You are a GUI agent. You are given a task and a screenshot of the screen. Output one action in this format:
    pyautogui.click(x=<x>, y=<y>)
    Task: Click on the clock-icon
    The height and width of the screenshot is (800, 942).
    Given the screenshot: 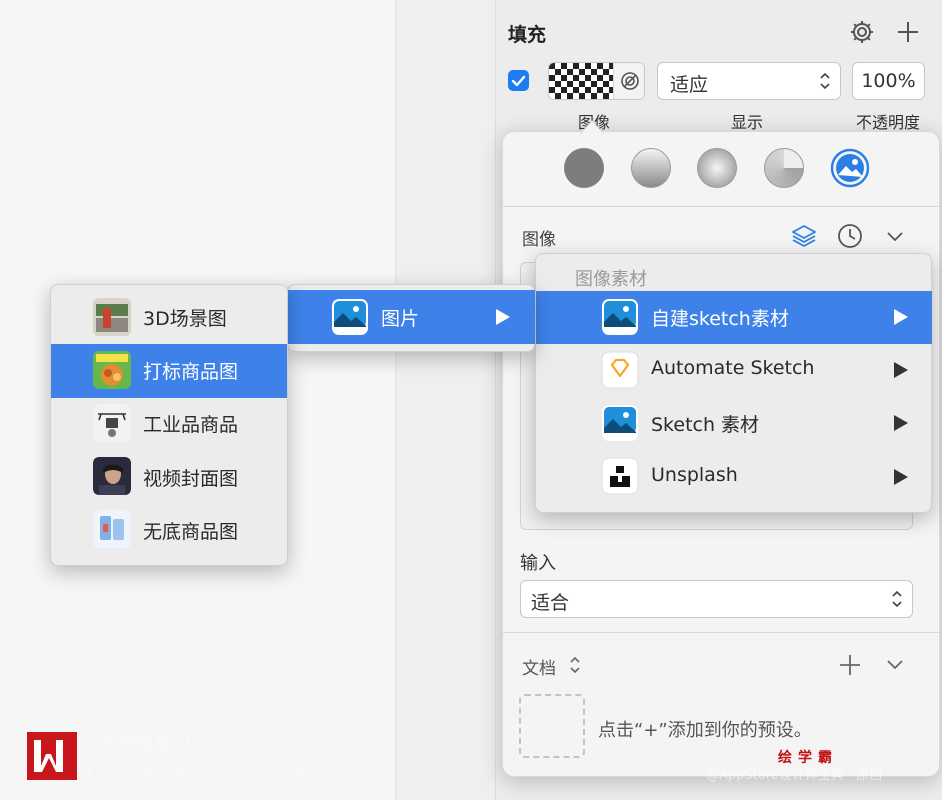 What is the action you would take?
    pyautogui.click(x=850, y=236)
    